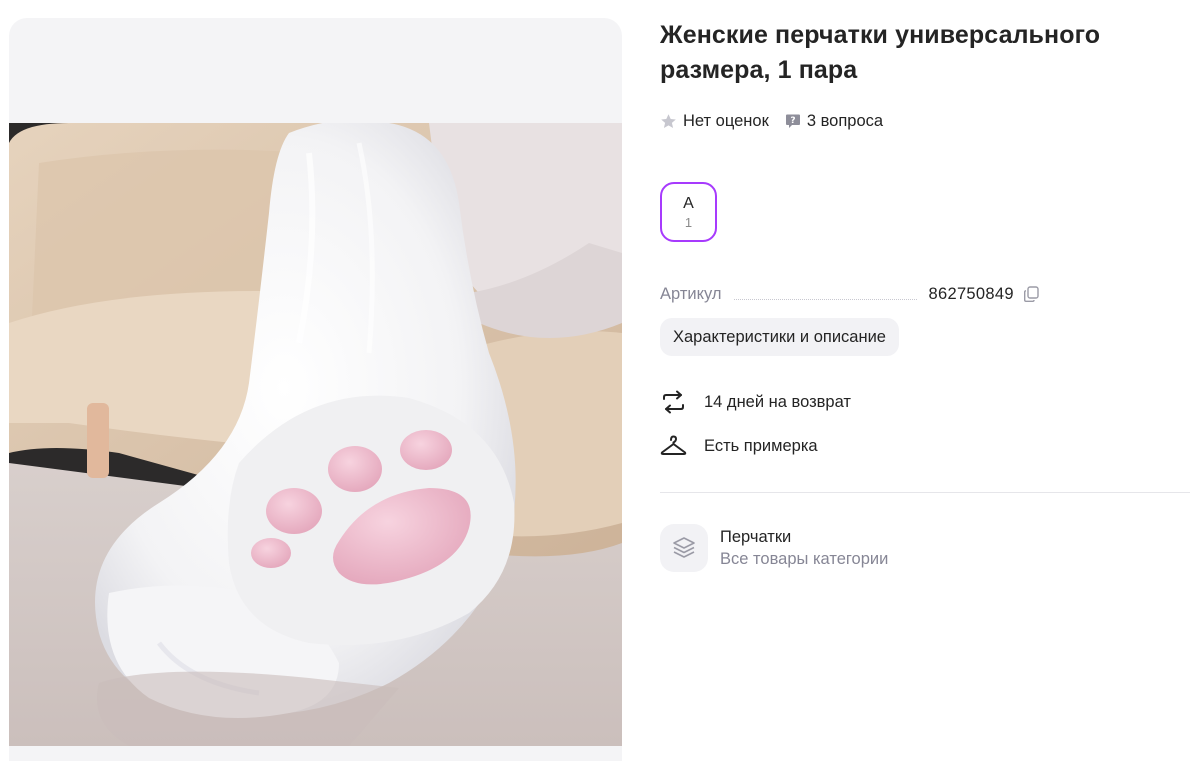  I want to click on category-name: Перчатки, so click(756, 537).